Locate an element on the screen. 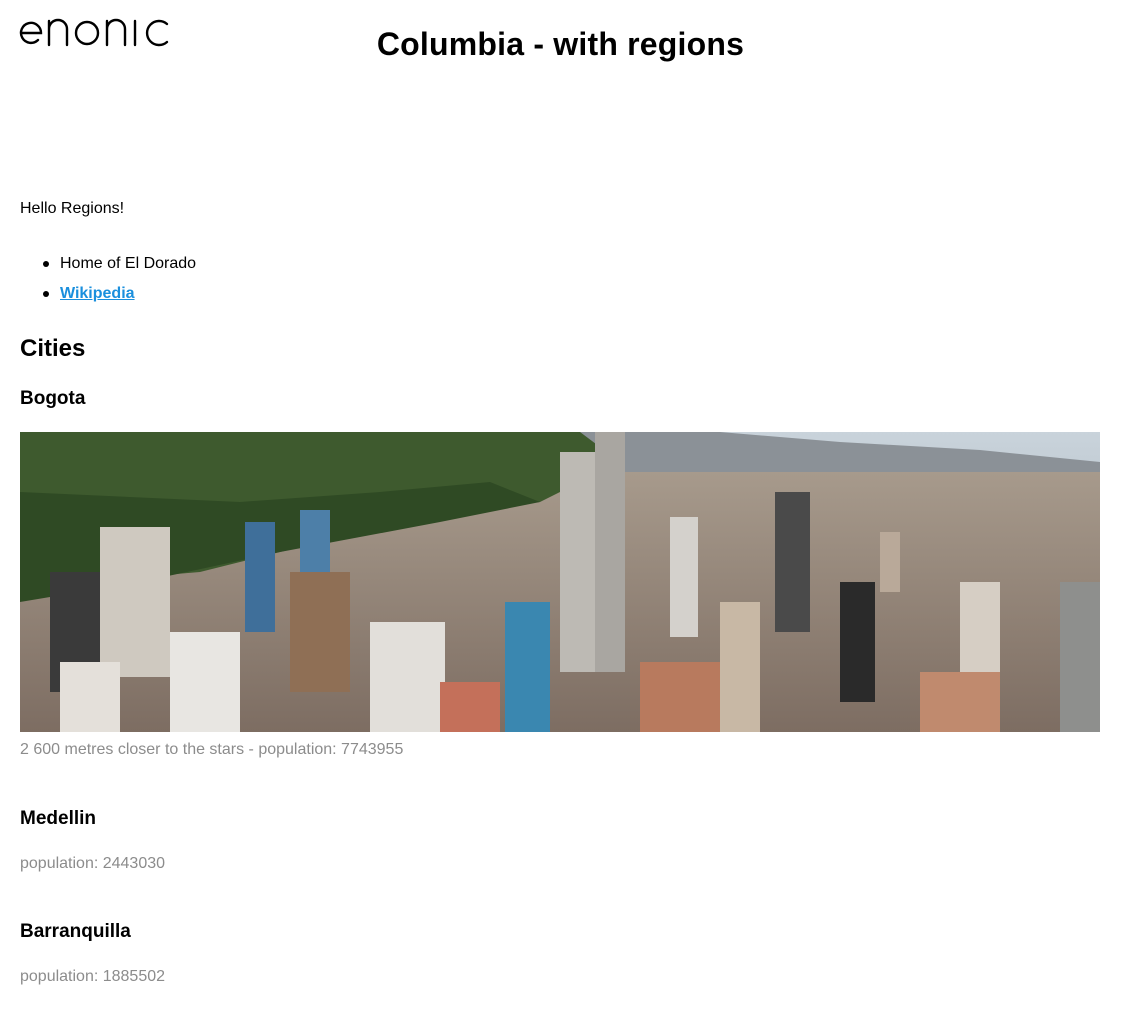  intro-text: Hello Regions! is located at coordinates (72, 208).